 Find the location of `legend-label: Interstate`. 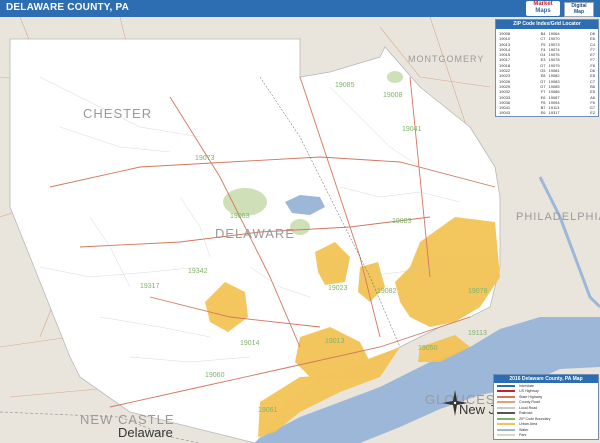

legend-label: Interstate is located at coordinates (526, 385).